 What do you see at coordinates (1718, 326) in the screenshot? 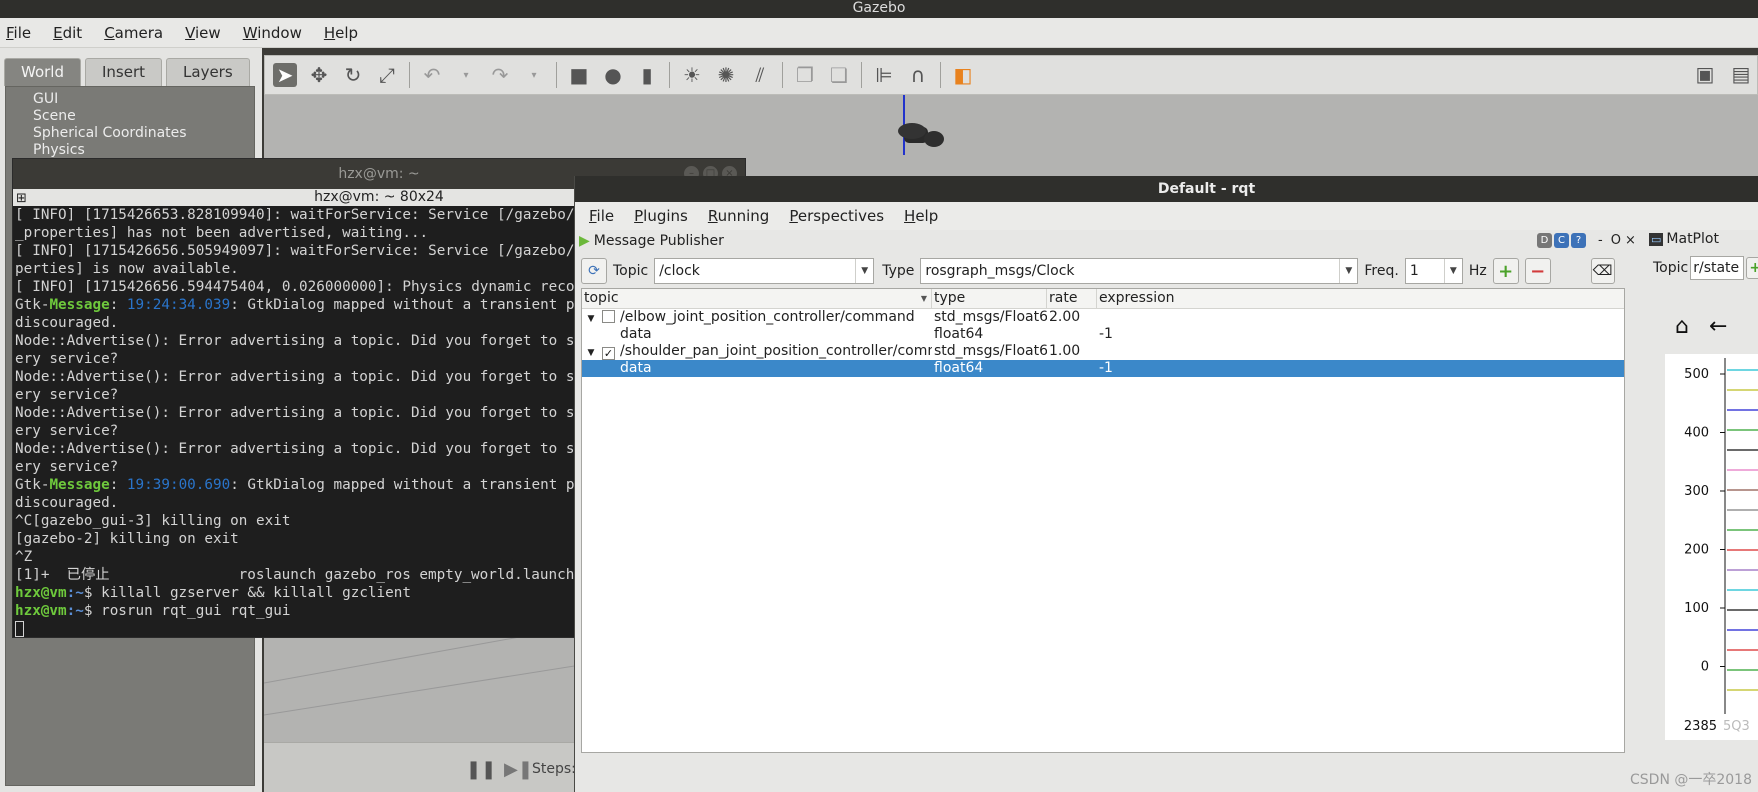
I see `back-arrow-icon: ←` at bounding box center [1718, 326].